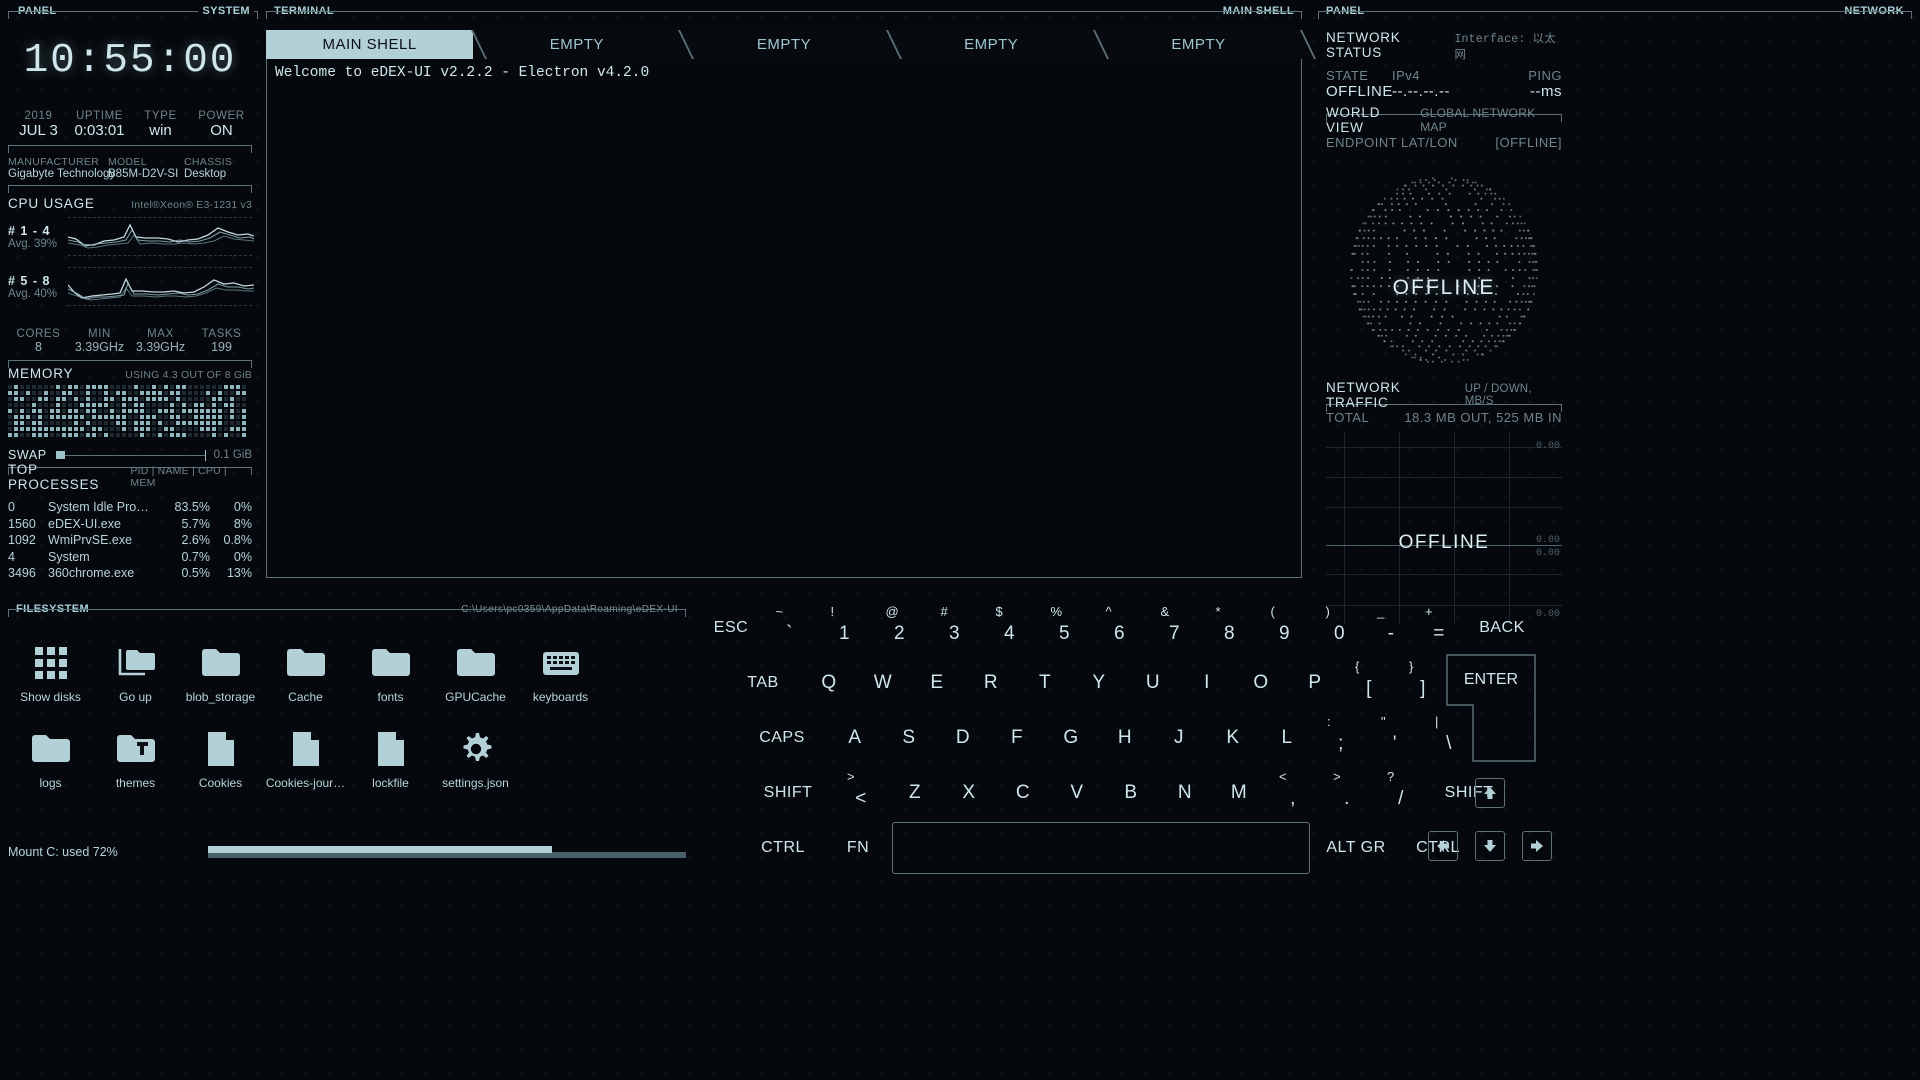 Image resolution: width=1920 pixels, height=1080 pixels. Describe the element at coordinates (1391, 628) in the screenshot. I see `key--: _ -` at that location.